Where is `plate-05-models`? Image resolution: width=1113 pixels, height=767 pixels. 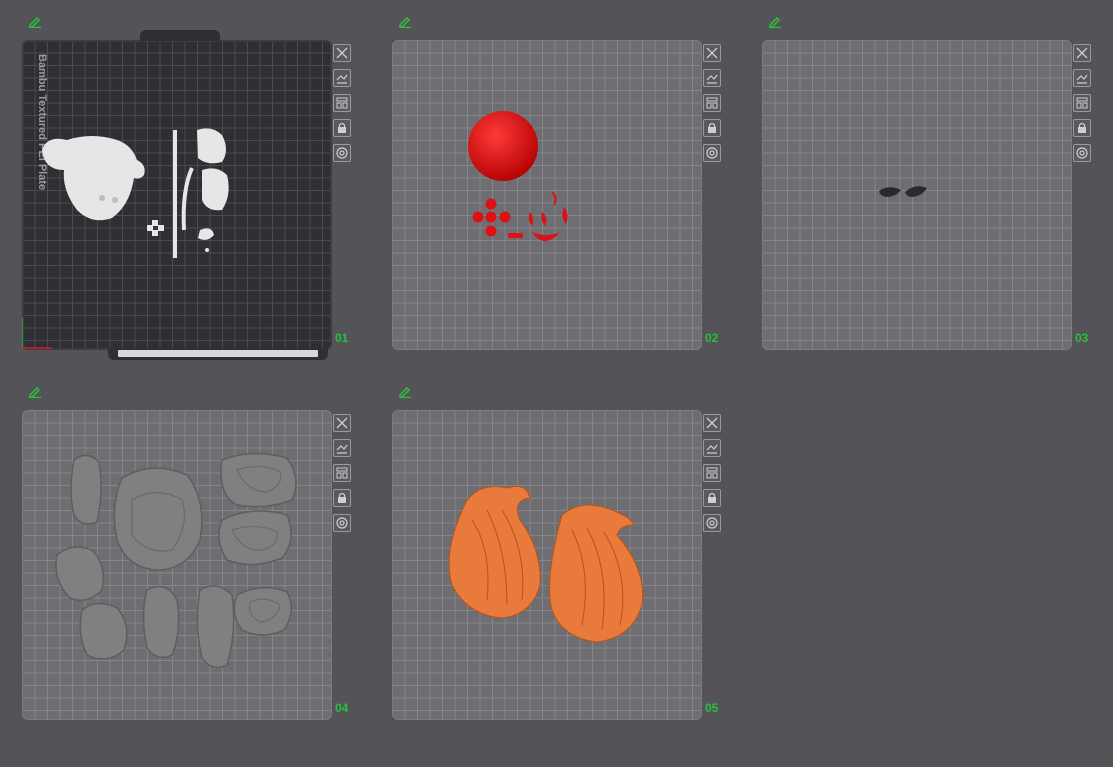 plate-05-models is located at coordinates (547, 565).